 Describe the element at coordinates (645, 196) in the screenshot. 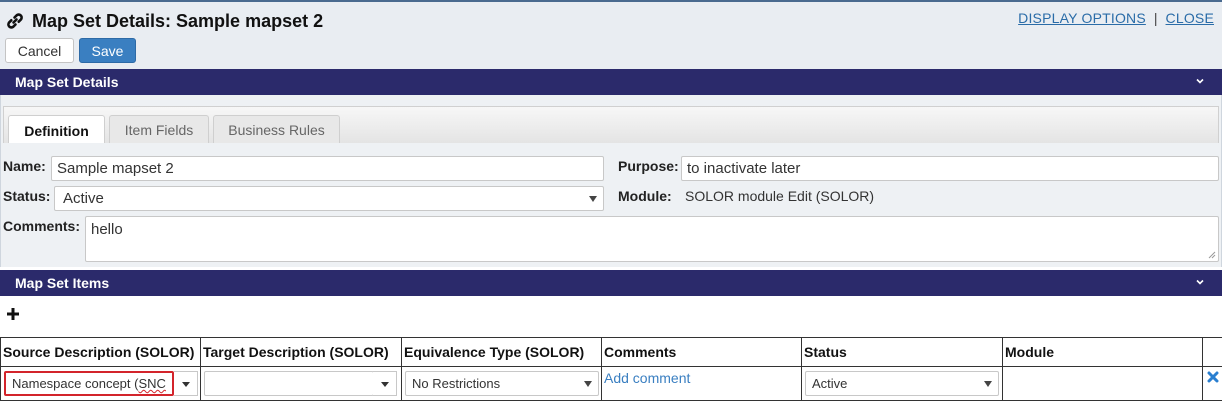

I see `module-label: Module:` at that location.